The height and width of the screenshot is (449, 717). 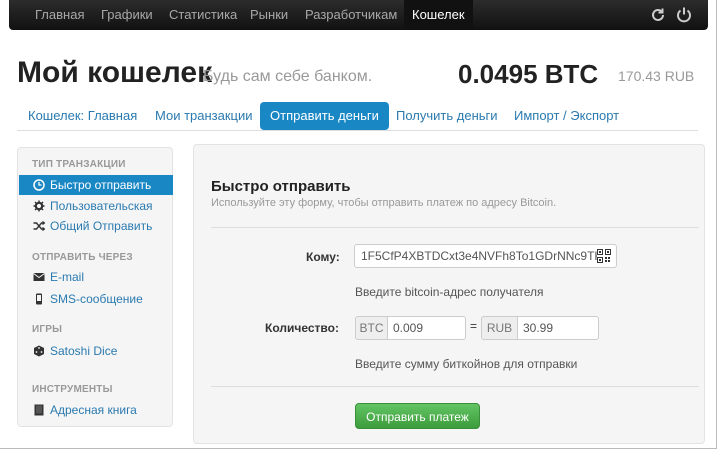 What do you see at coordinates (39, 206) in the screenshot?
I see `gear-icon` at bounding box center [39, 206].